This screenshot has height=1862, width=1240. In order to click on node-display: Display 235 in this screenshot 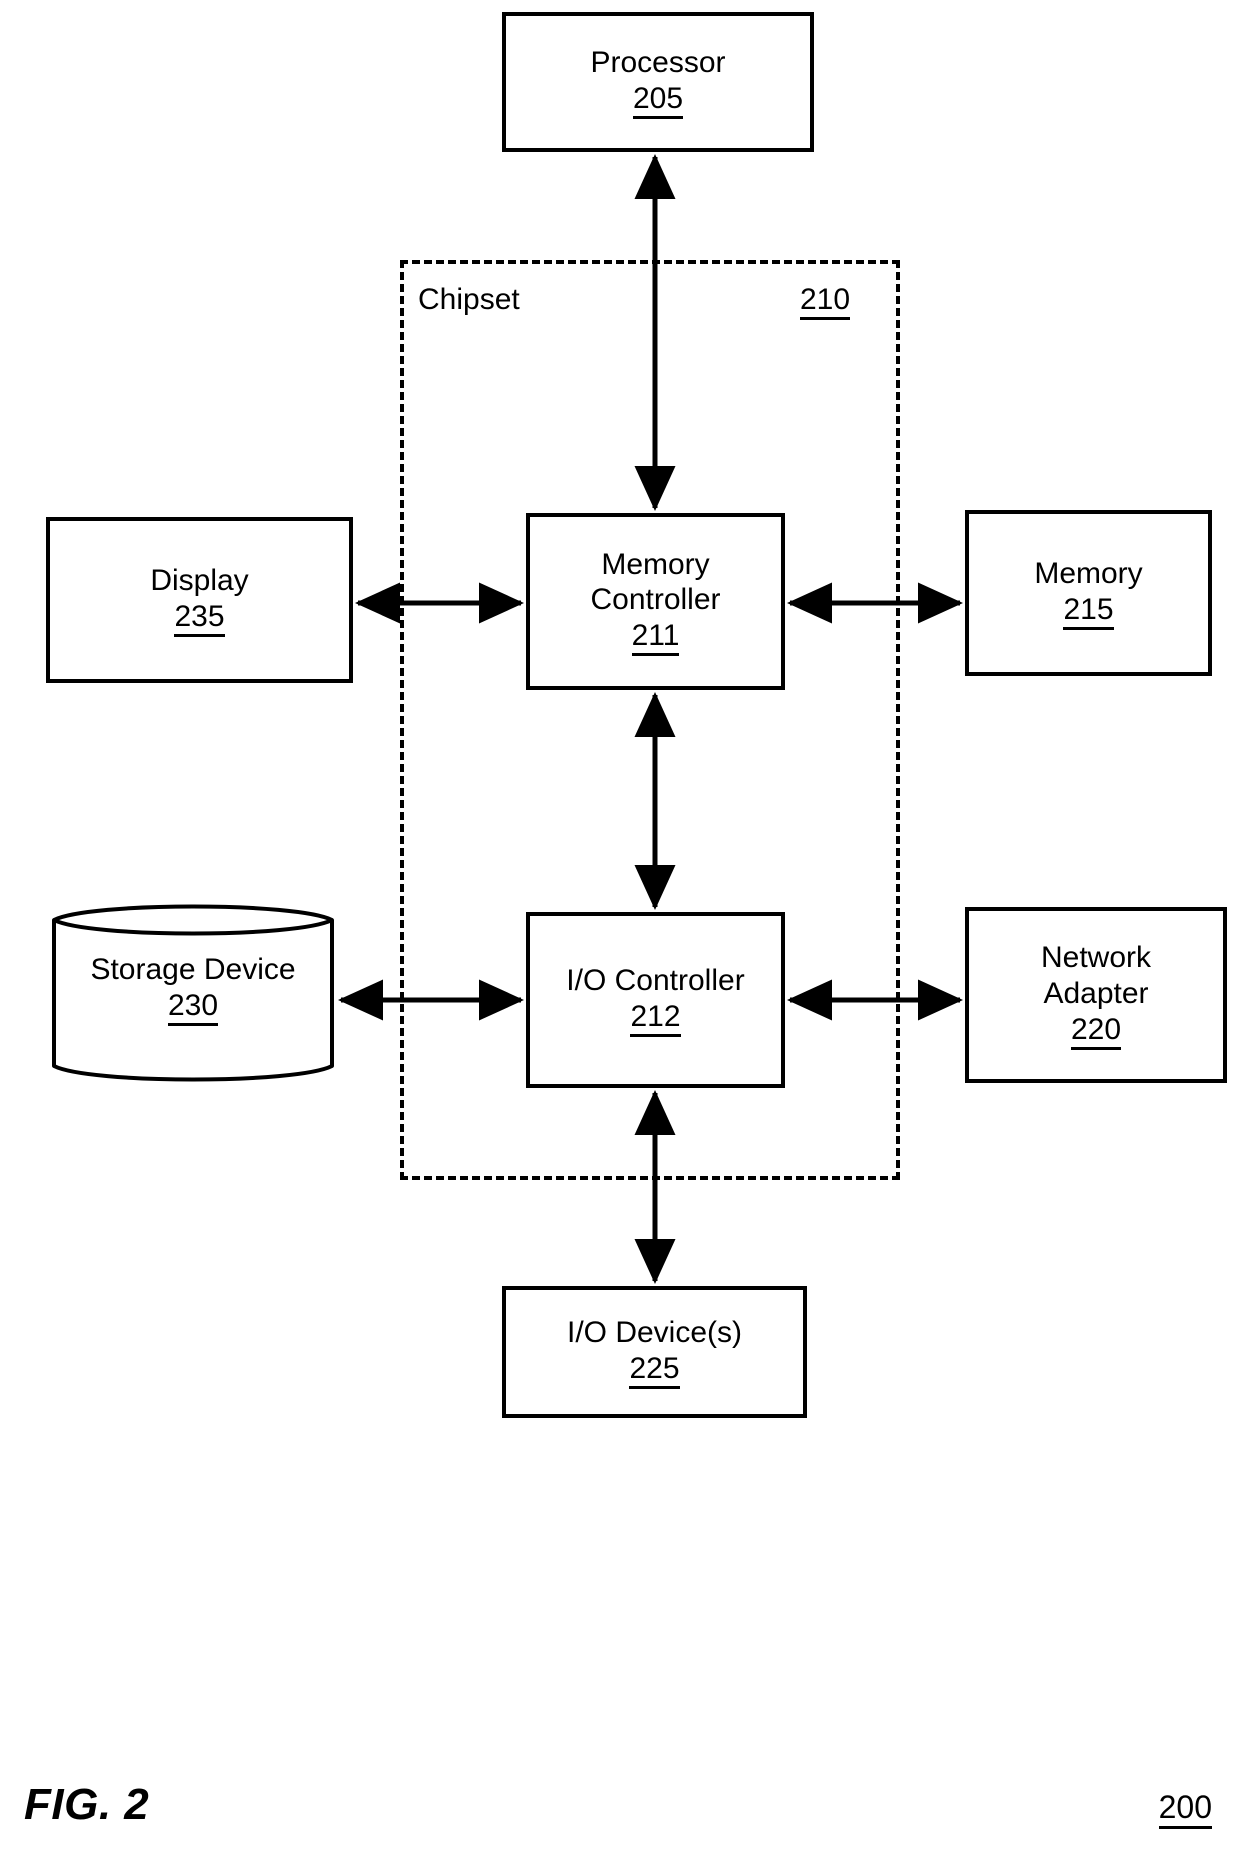, I will do `click(199, 600)`.